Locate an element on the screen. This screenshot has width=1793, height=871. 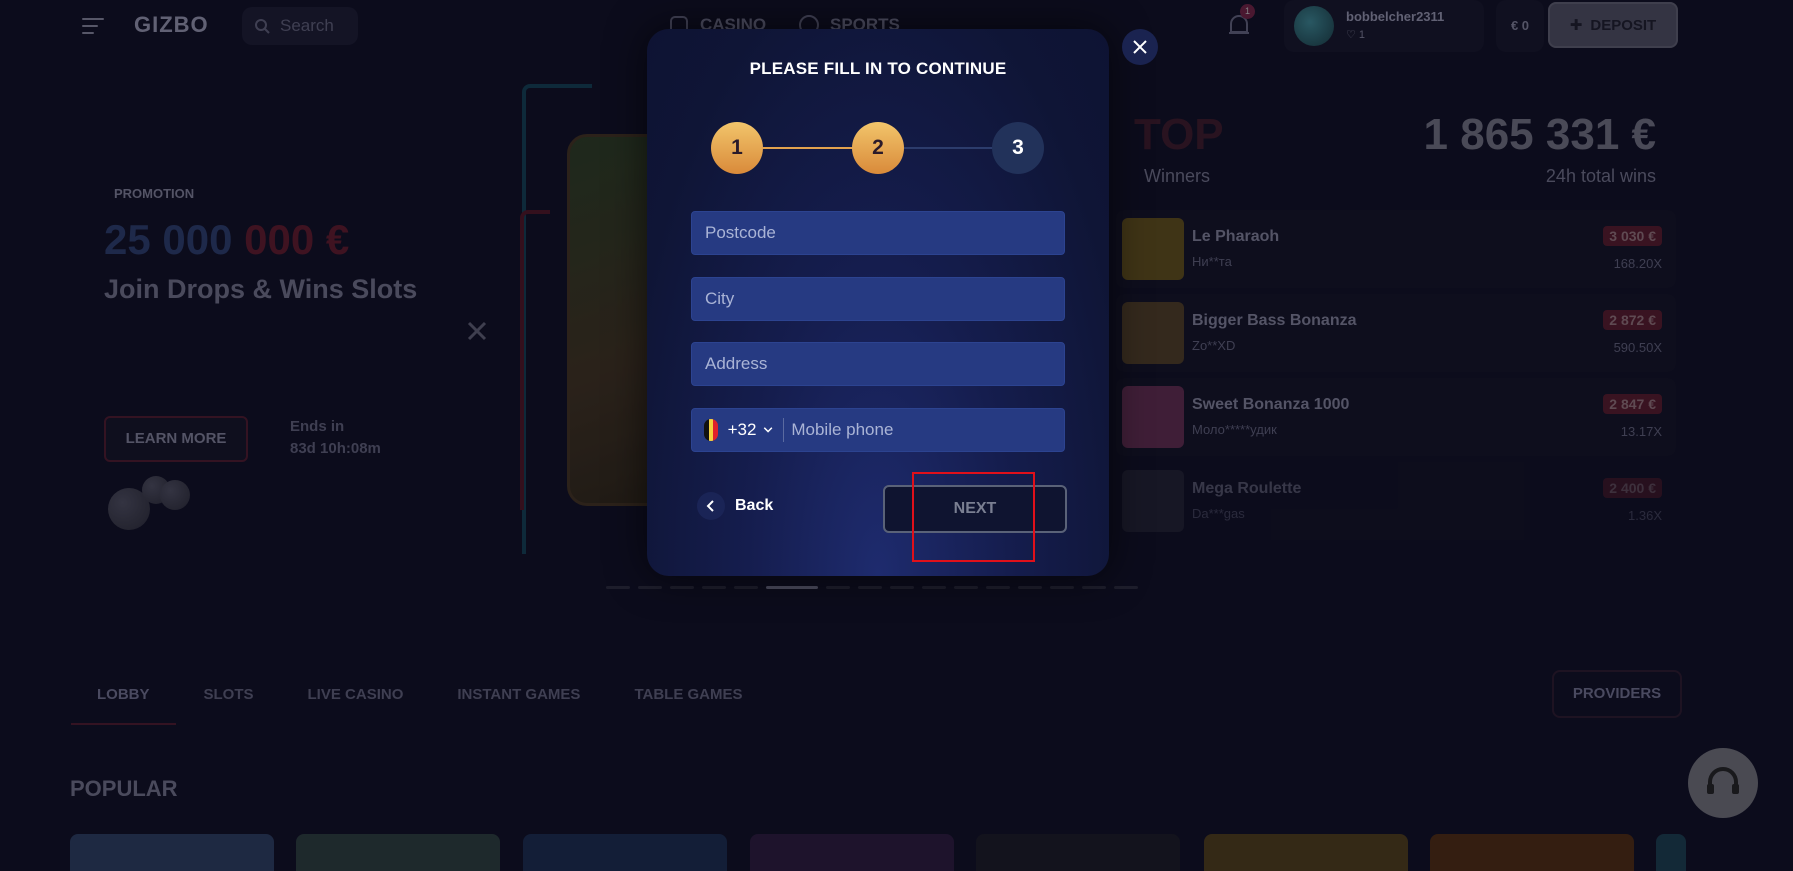
address-field is located at coordinates (878, 364).